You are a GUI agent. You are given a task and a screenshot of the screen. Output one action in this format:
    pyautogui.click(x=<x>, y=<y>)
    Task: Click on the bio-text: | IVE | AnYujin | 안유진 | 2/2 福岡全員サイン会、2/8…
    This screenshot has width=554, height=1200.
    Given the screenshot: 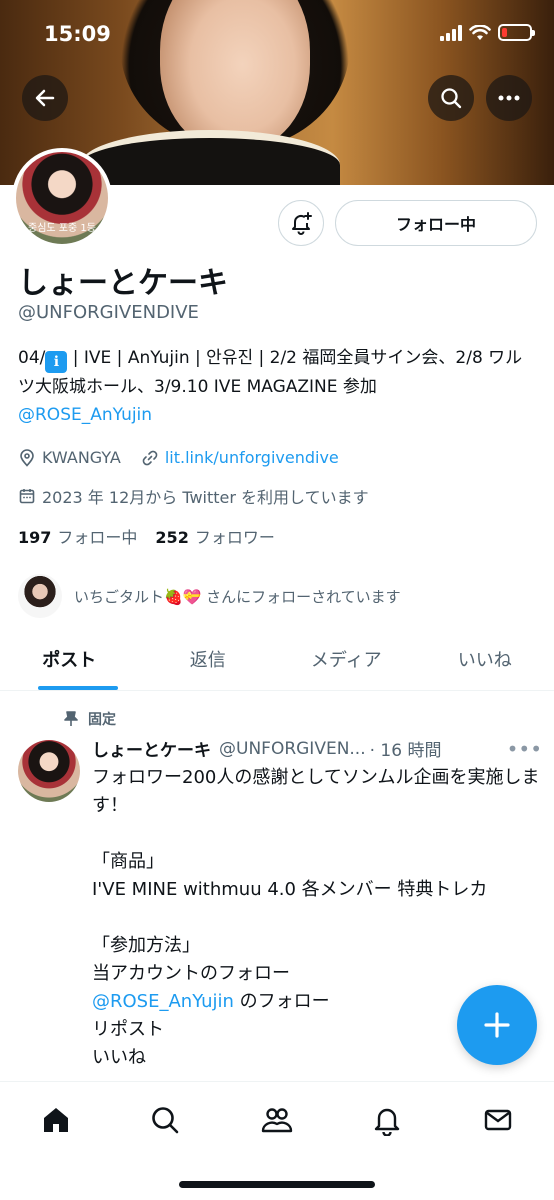 What is the action you would take?
    pyautogui.click(x=270, y=372)
    